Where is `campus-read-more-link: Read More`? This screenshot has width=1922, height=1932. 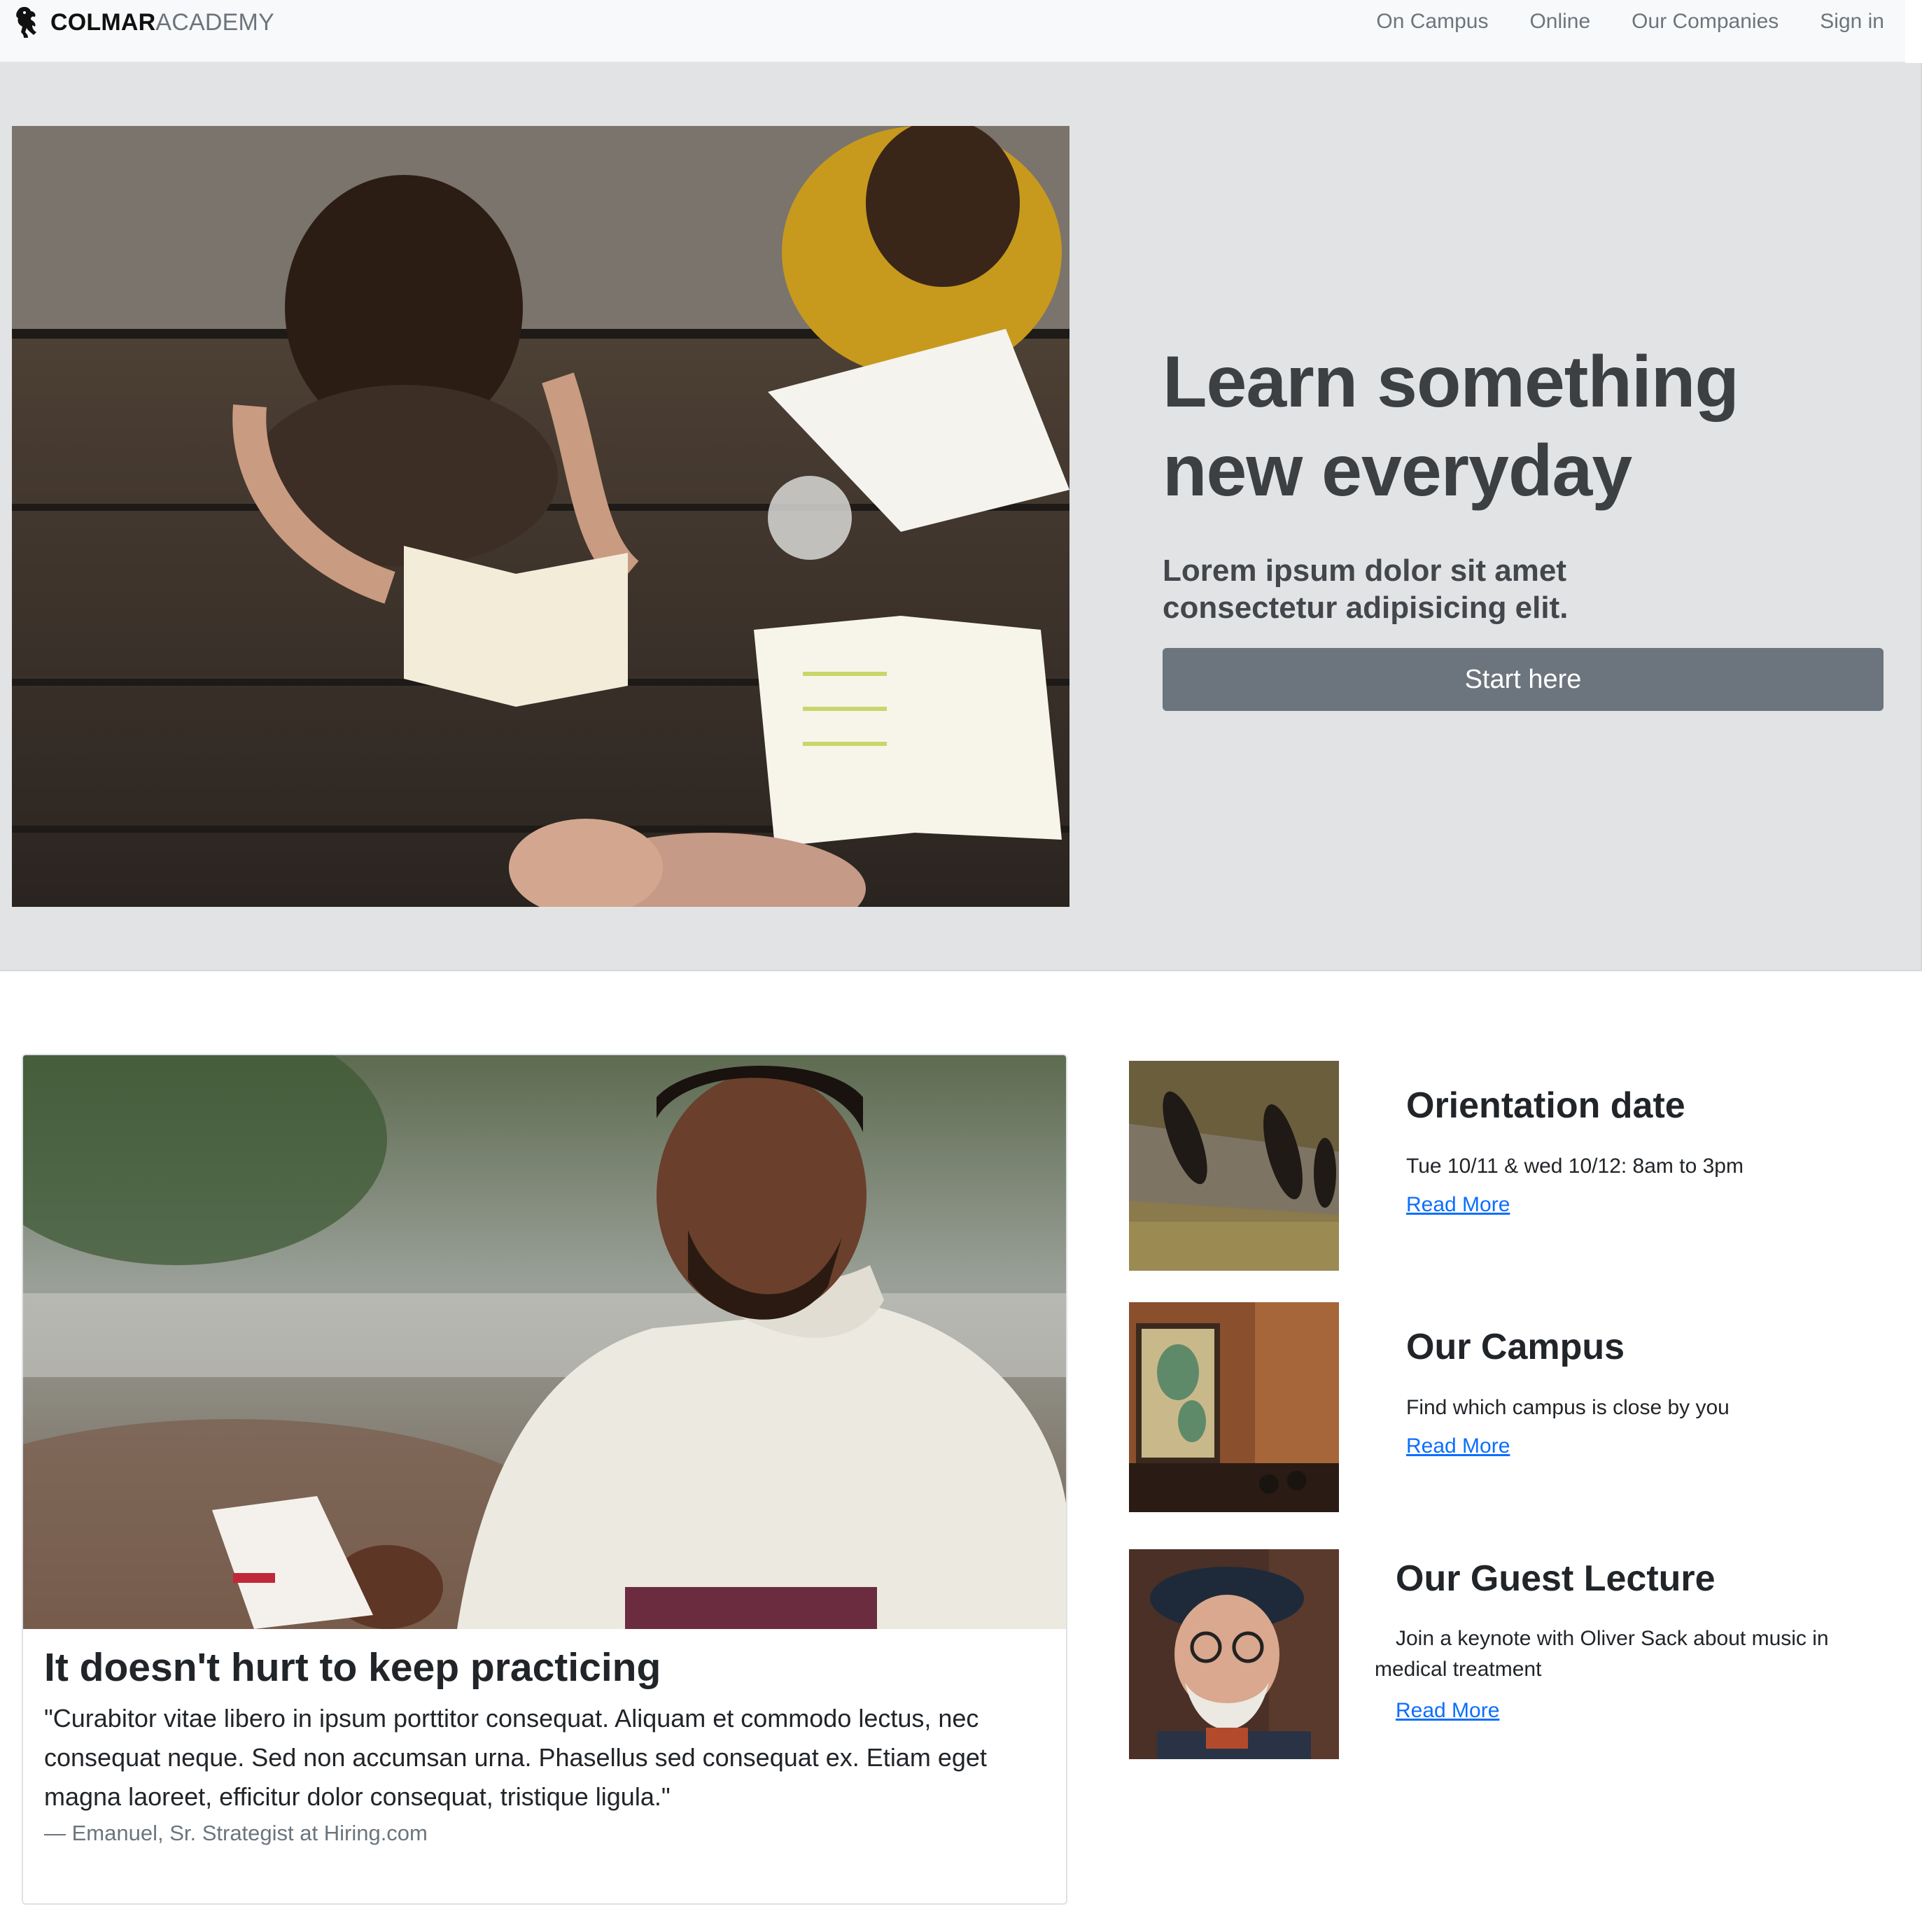
campus-read-more-link: Read More is located at coordinates (1458, 1446).